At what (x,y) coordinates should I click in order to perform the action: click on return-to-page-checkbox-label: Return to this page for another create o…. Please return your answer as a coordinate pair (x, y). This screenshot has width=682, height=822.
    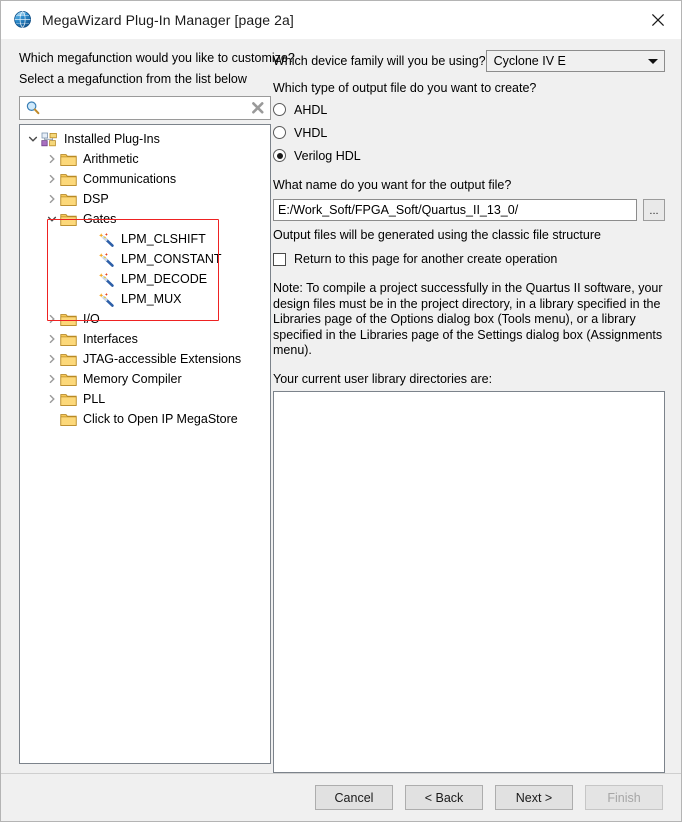
    Looking at the image, I should click on (426, 259).